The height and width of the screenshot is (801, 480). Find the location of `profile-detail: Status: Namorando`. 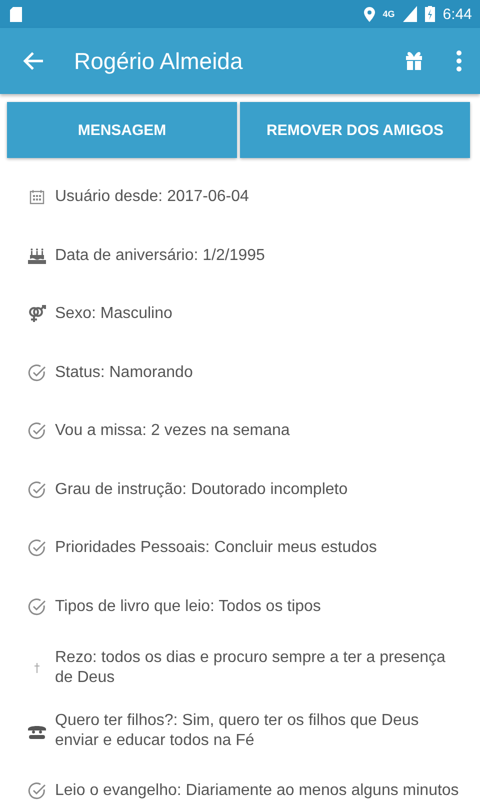

profile-detail: Status: Namorando is located at coordinates (124, 372).